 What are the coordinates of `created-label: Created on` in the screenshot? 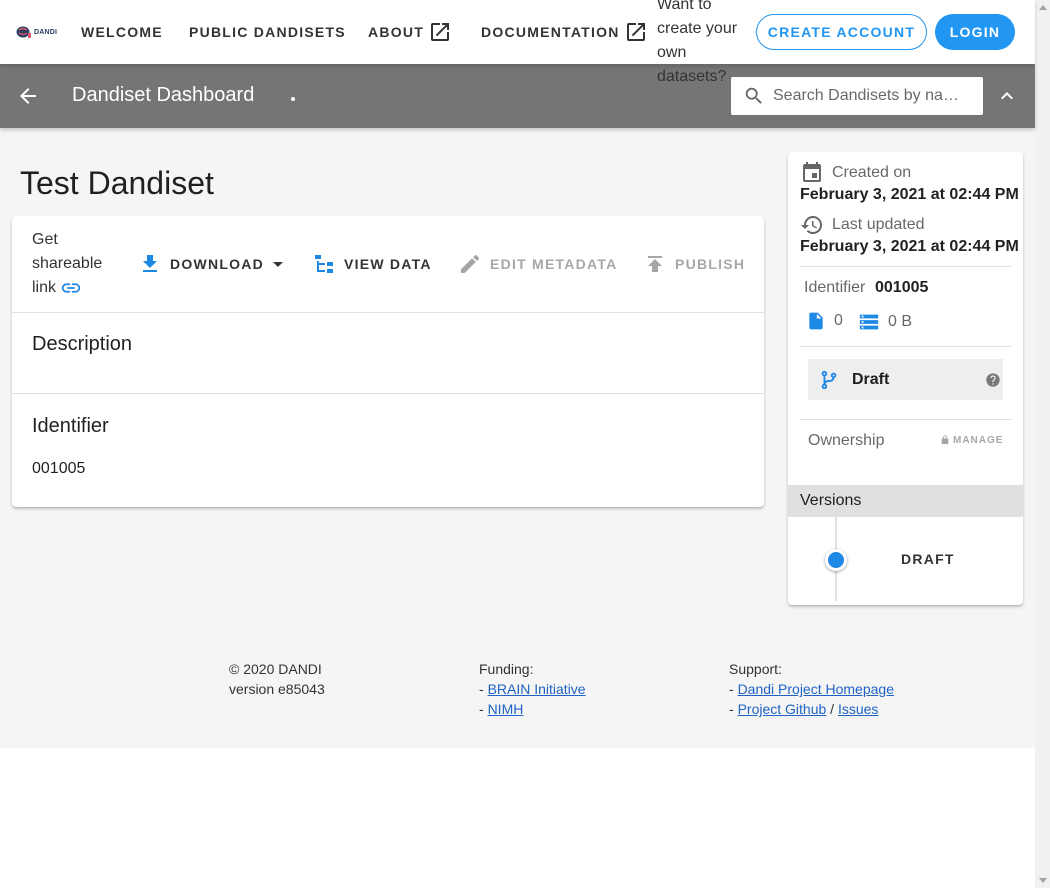 It's located at (872, 172).